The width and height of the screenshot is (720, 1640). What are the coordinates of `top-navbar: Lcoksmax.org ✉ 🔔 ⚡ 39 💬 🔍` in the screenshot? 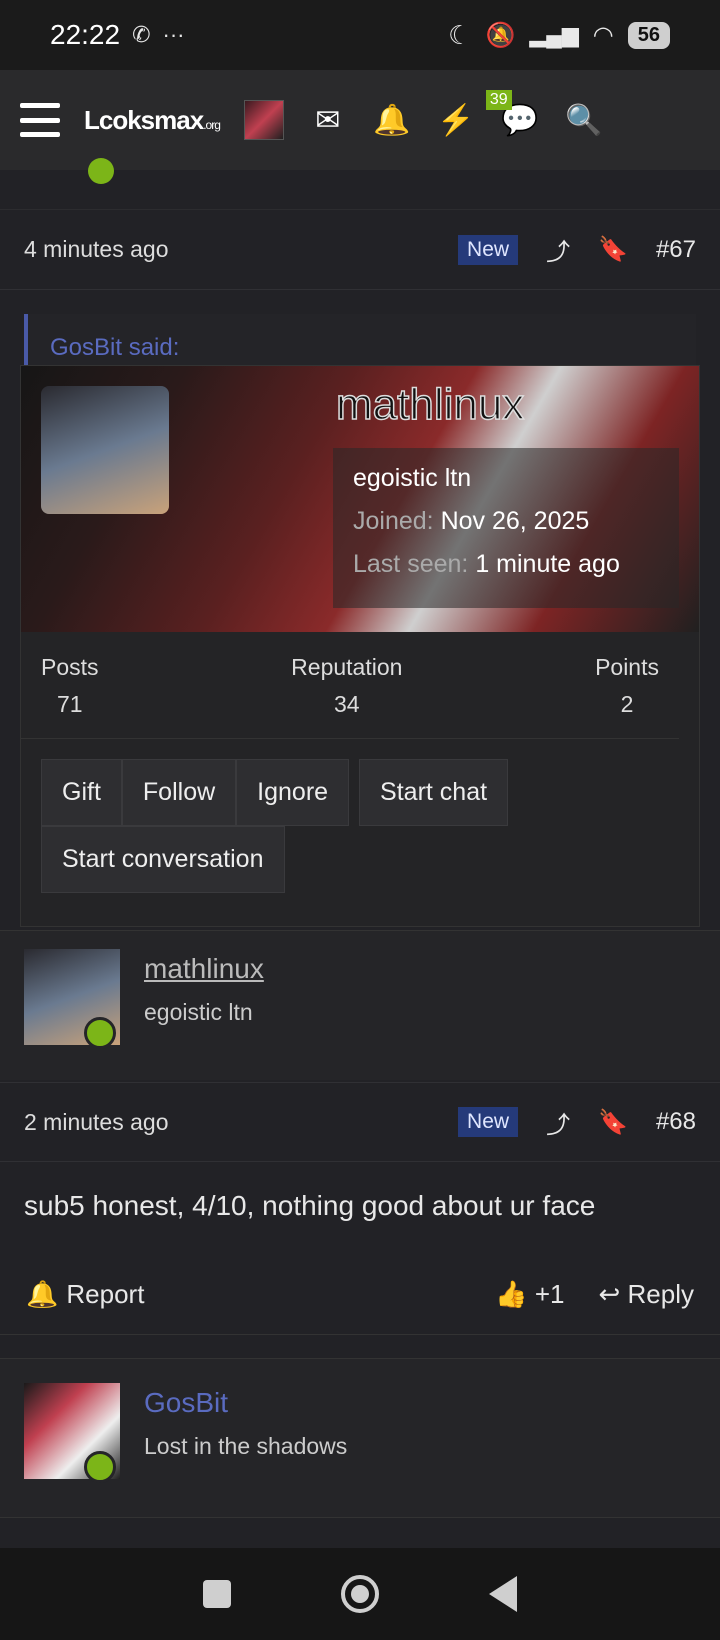 It's located at (360, 120).